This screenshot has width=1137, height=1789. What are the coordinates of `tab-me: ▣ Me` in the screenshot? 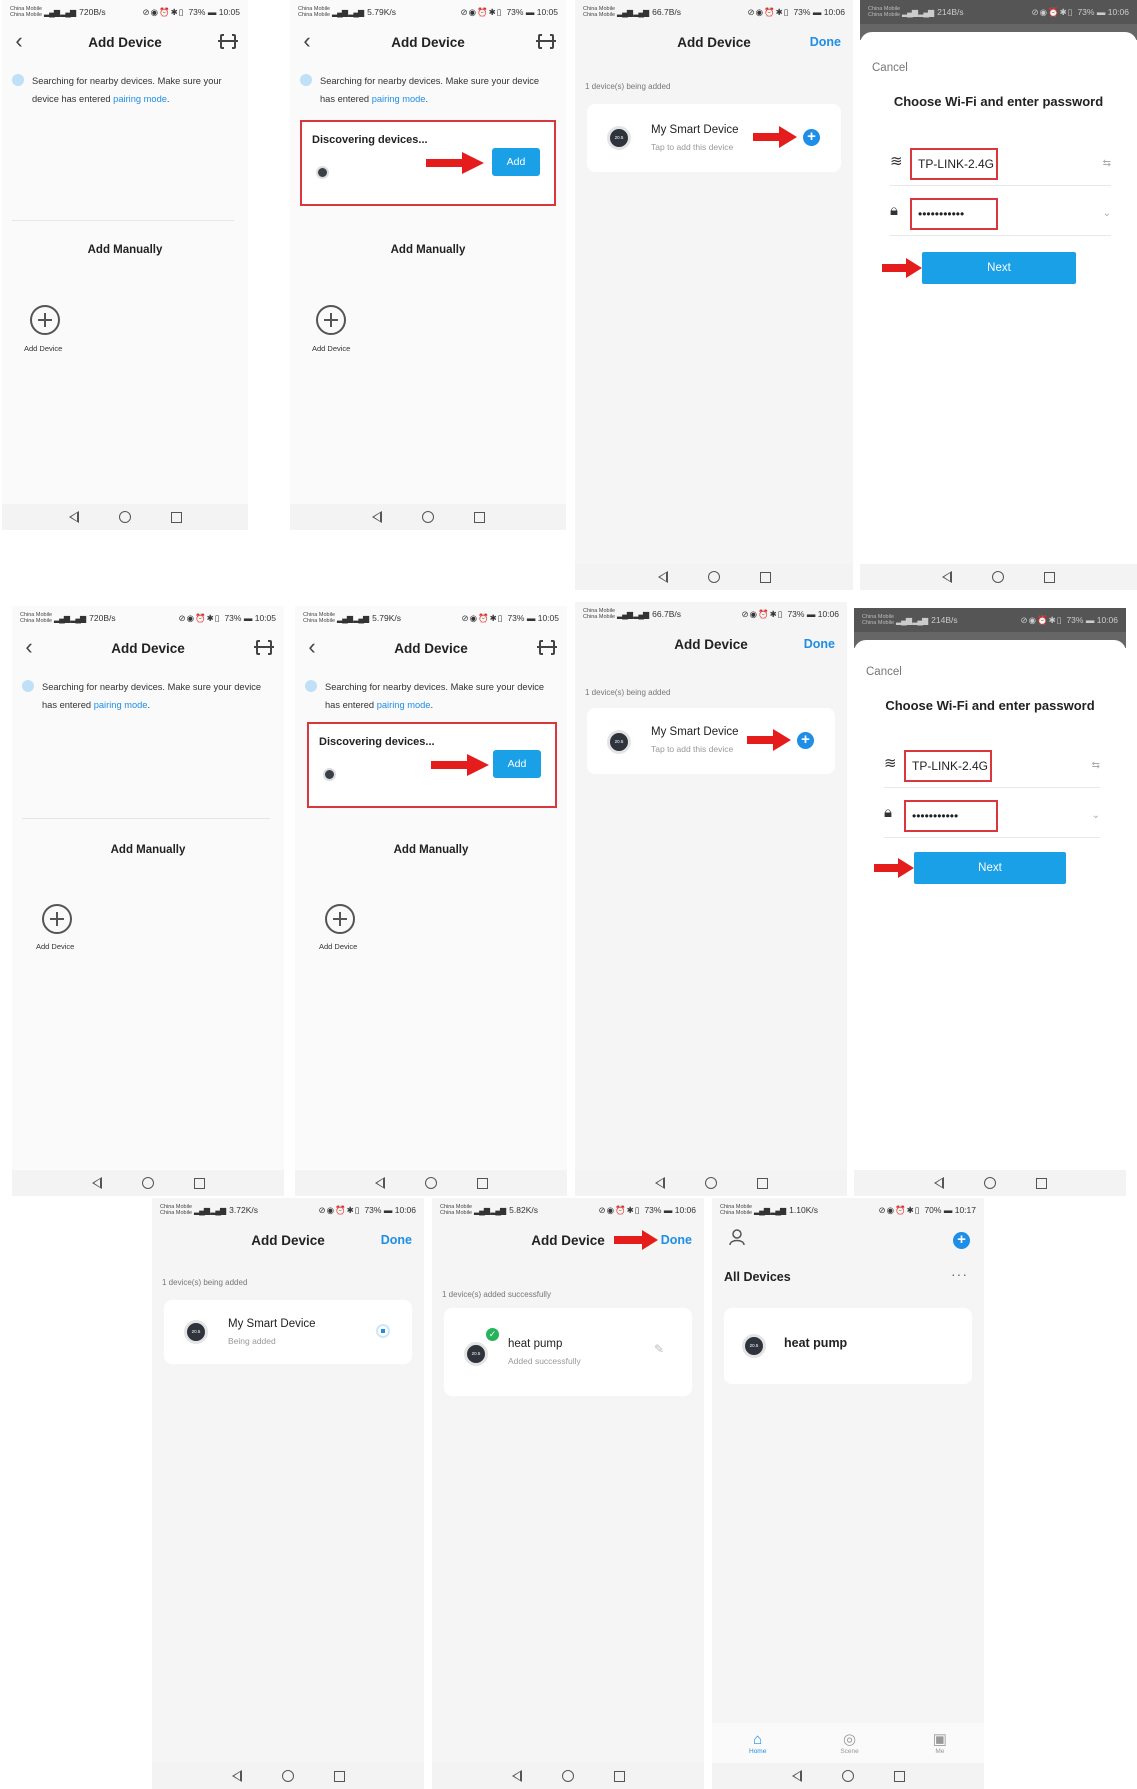 It's located at (940, 1743).